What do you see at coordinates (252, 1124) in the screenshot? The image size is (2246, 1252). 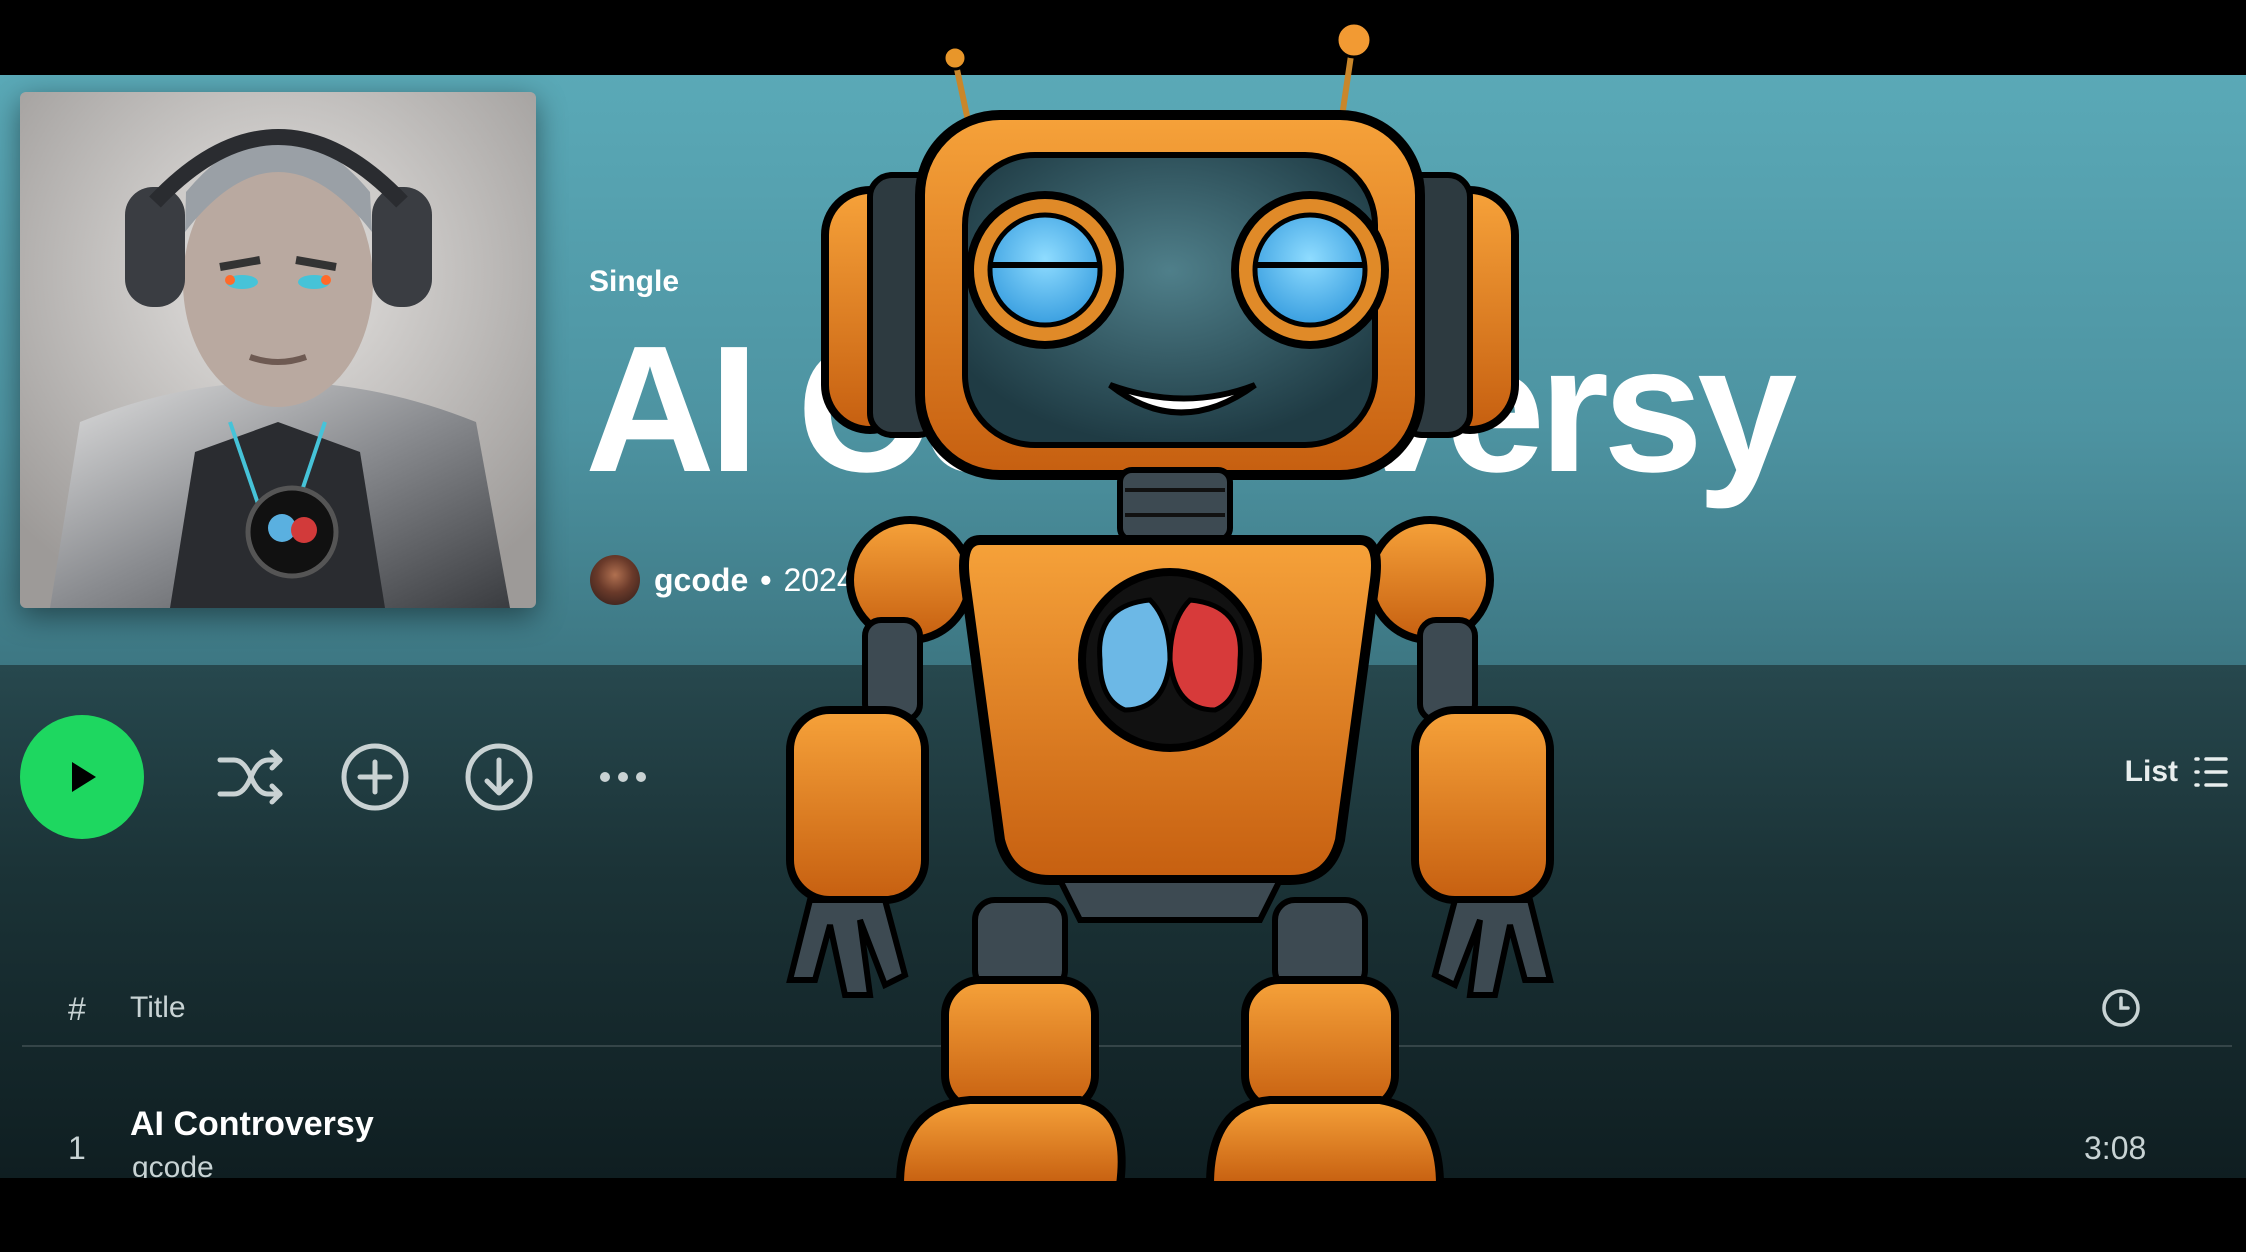 I see `track-title: AI Controversy` at bounding box center [252, 1124].